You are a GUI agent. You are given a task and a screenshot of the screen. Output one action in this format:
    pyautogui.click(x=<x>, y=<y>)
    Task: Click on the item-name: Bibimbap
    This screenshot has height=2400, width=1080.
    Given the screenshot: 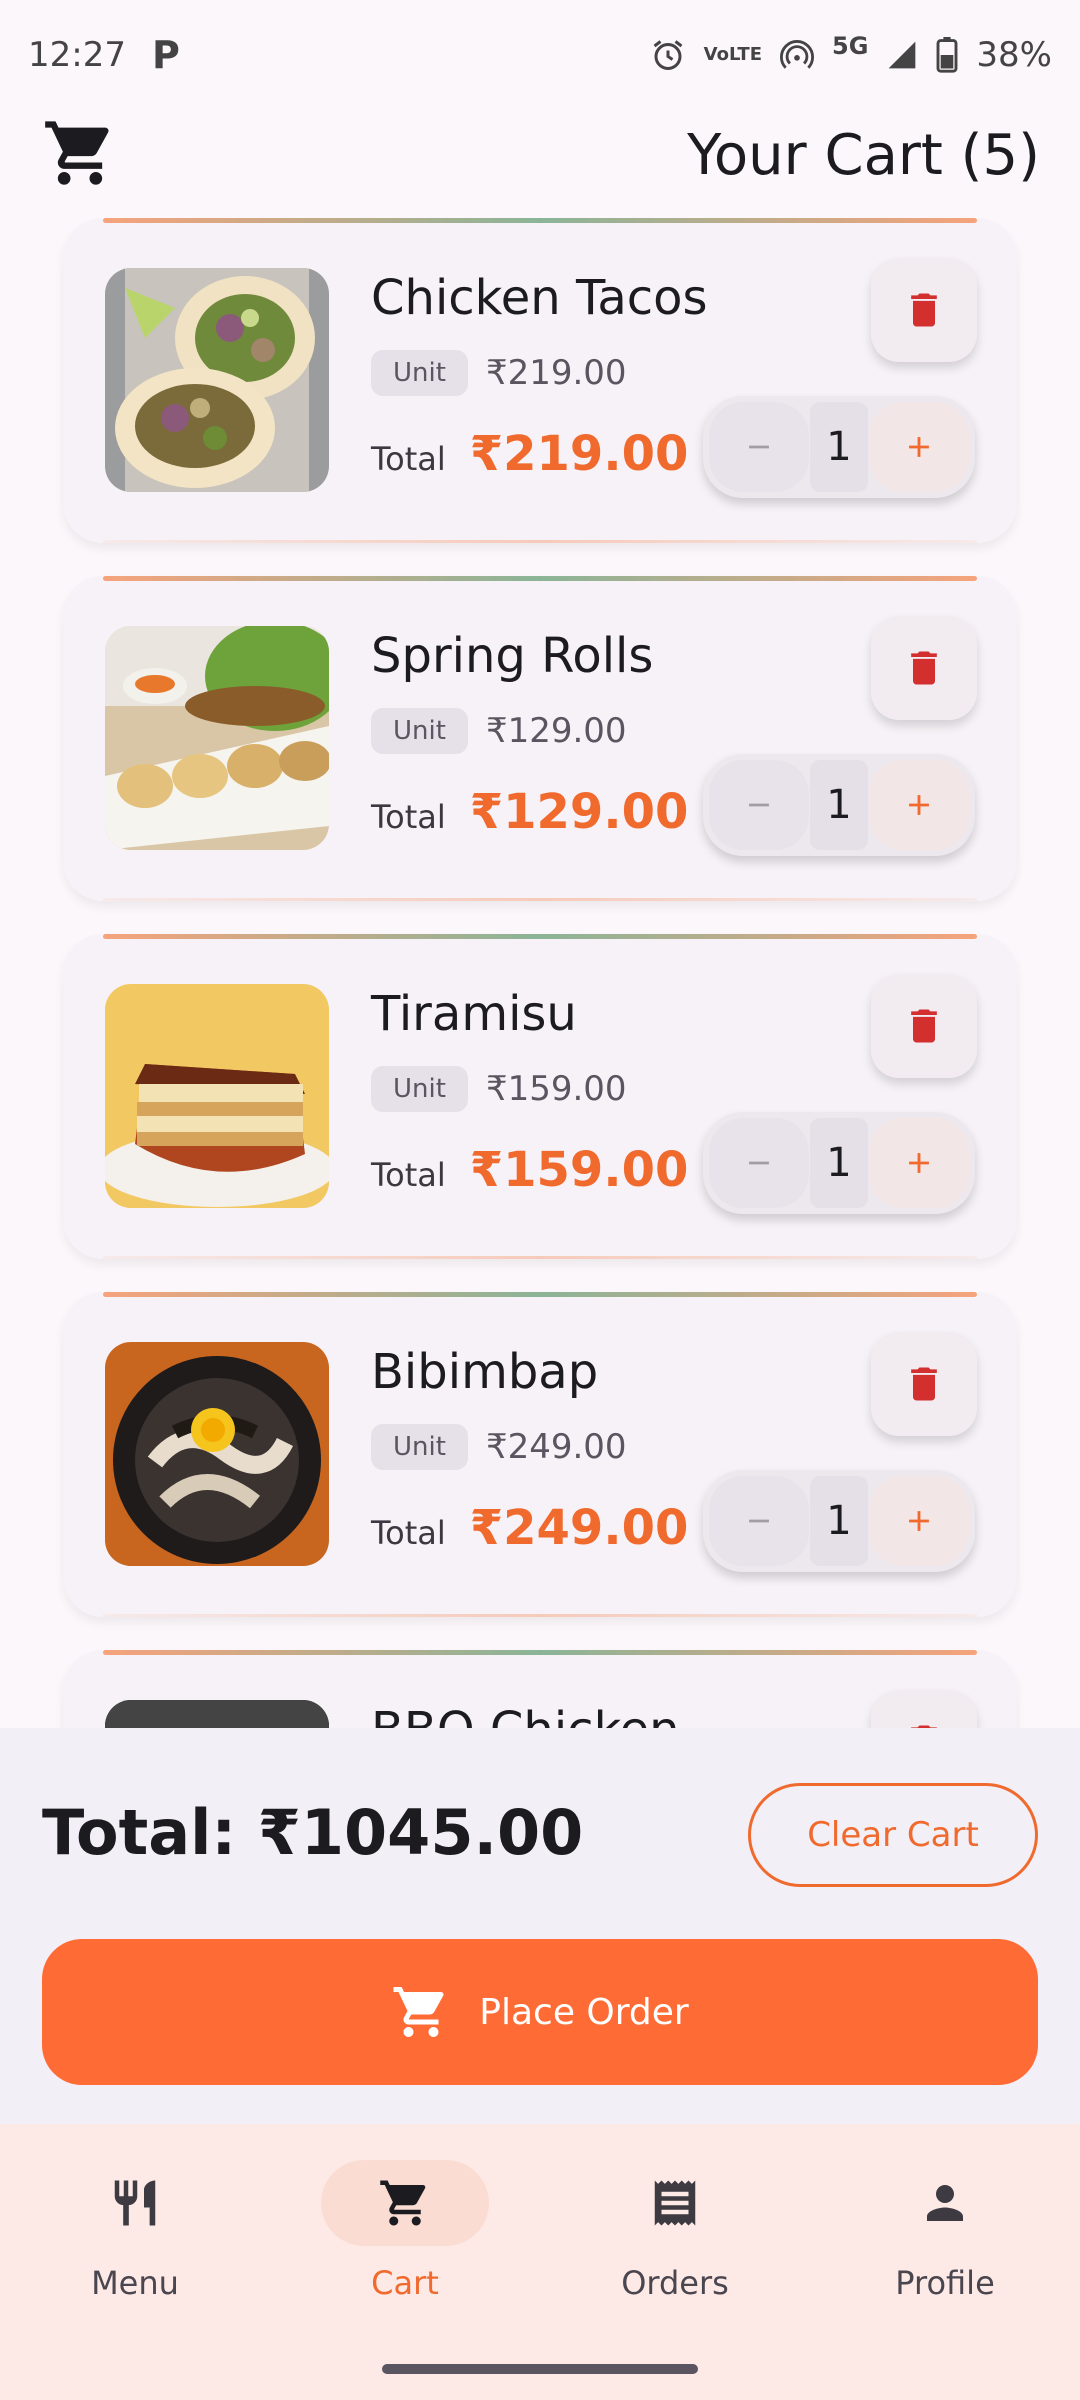 What is the action you would take?
    pyautogui.click(x=485, y=1372)
    